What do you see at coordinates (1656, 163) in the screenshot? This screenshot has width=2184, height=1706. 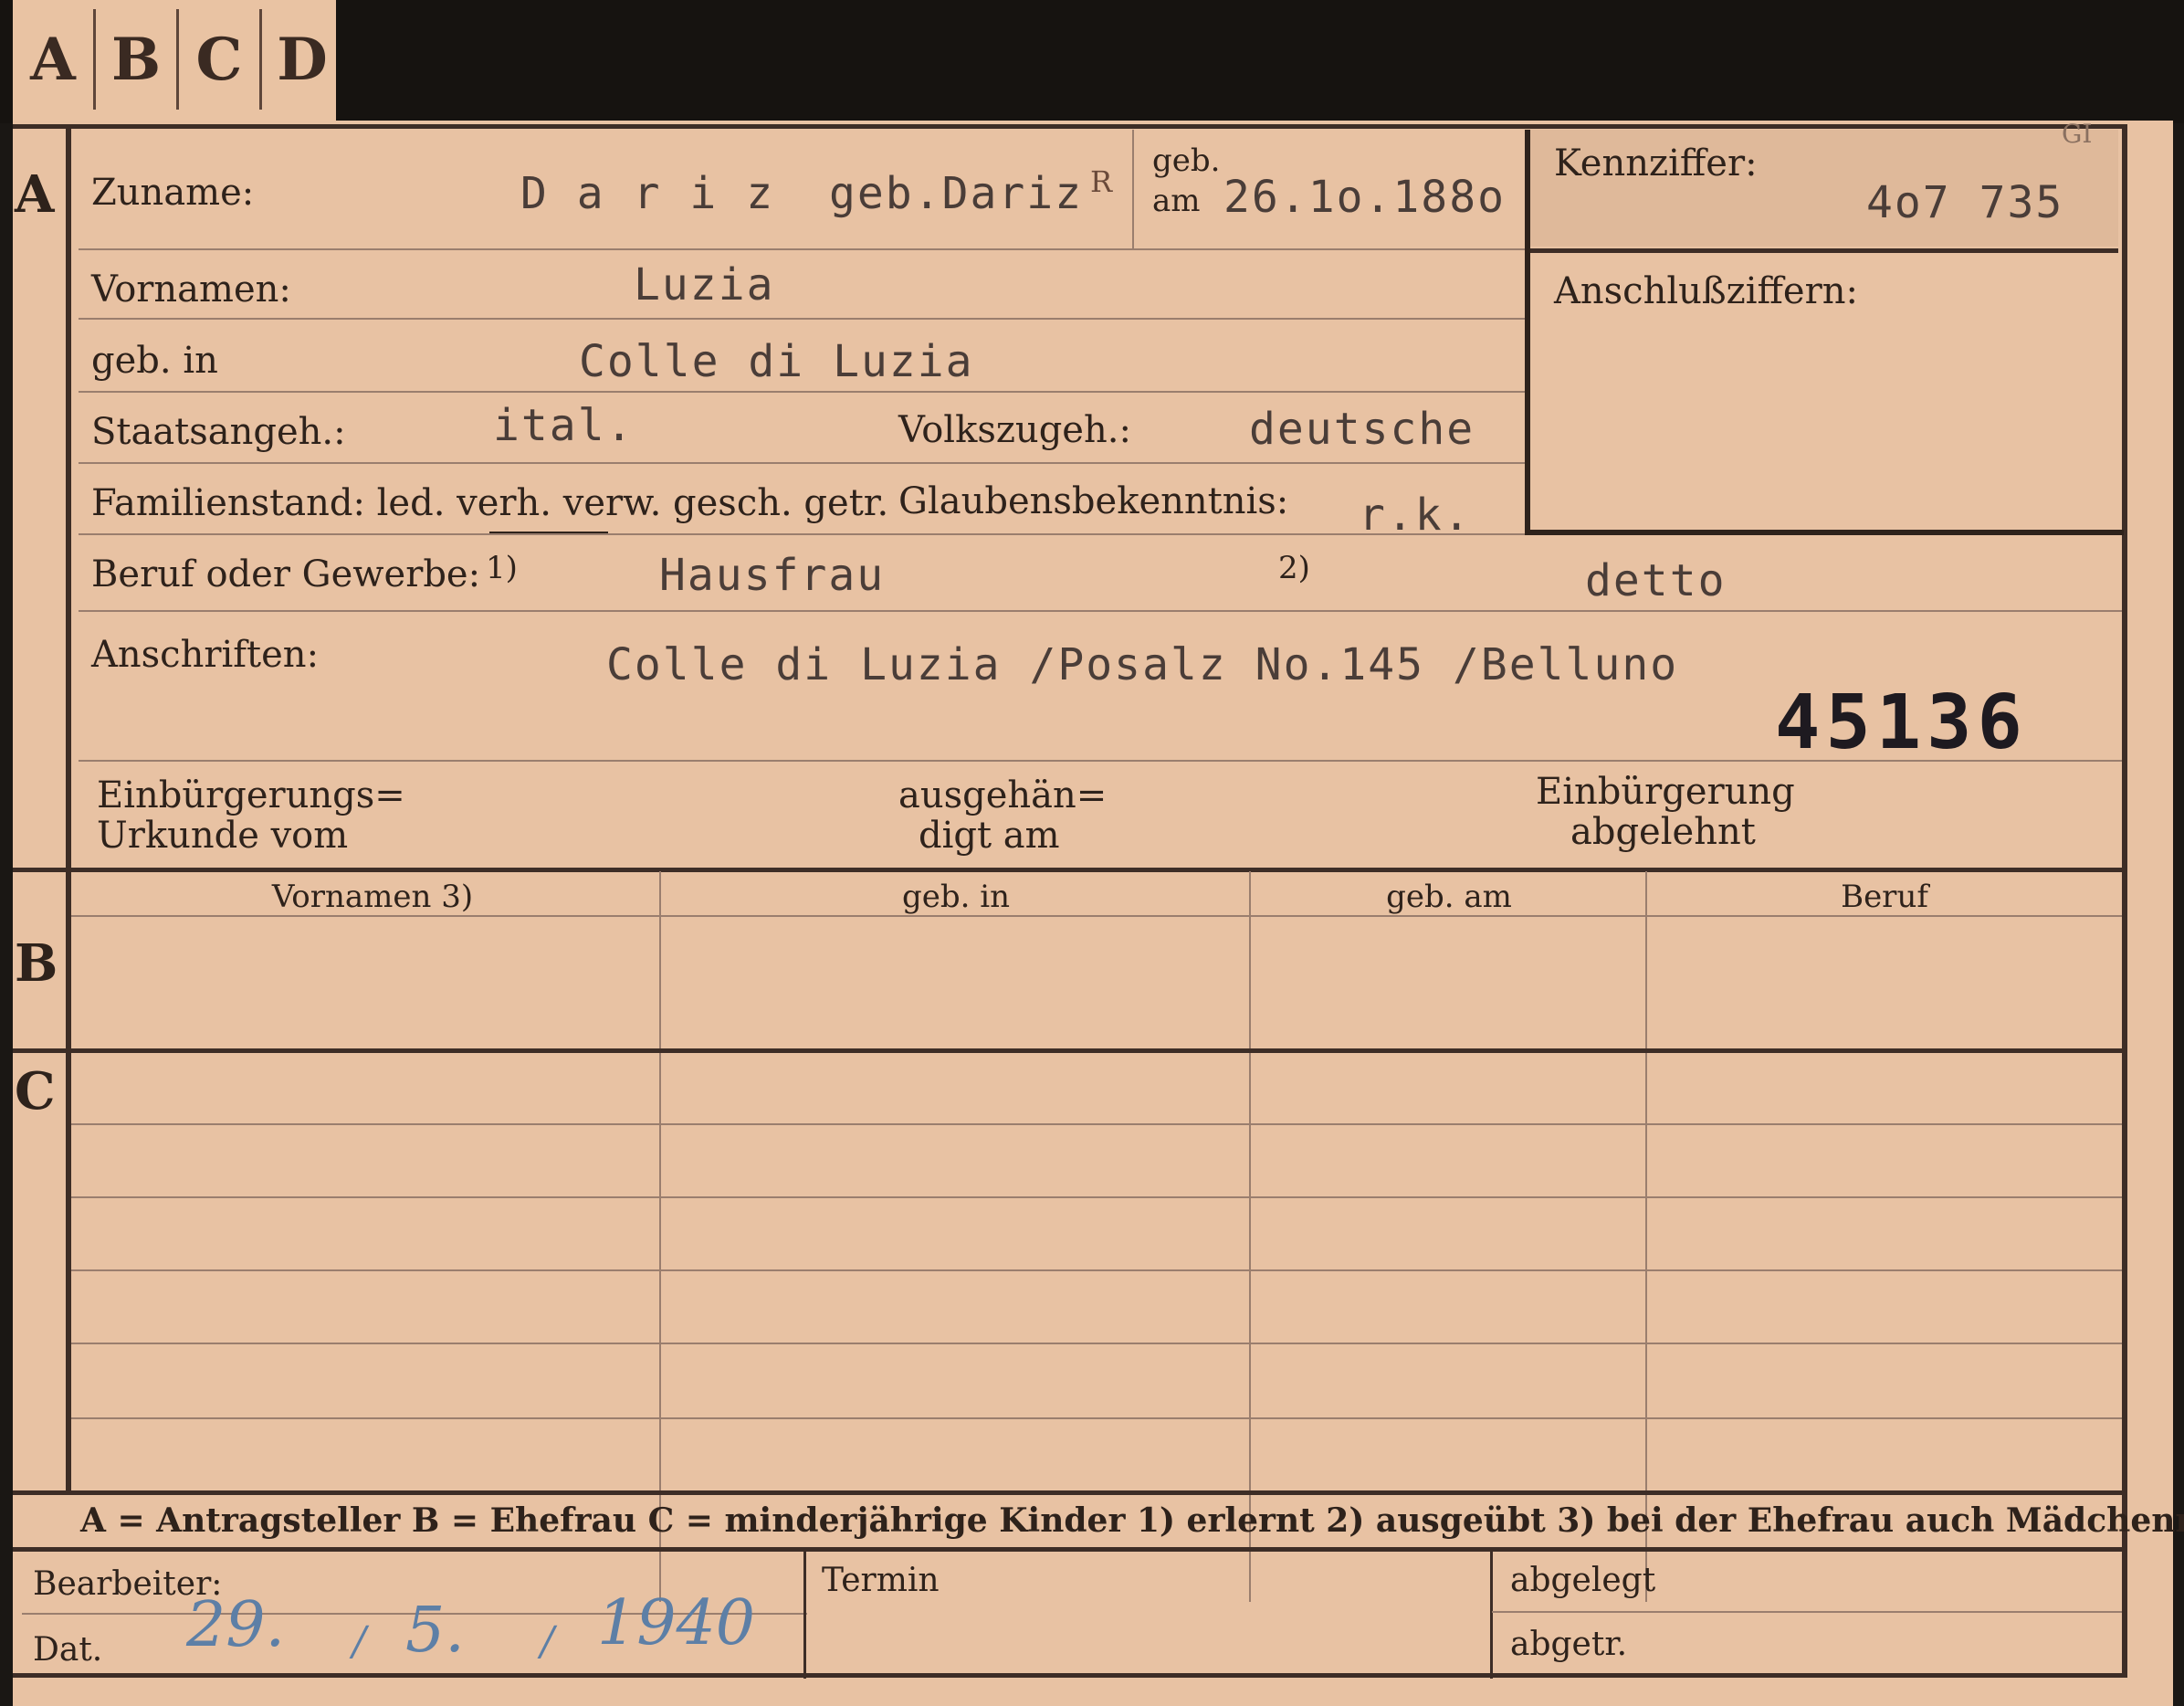 I see `kennziffer-label: Kennziffer:` at bounding box center [1656, 163].